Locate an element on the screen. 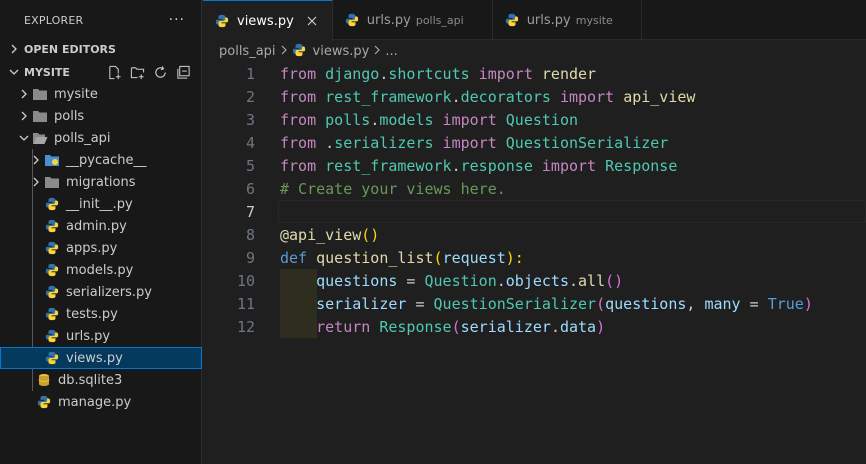 The image size is (866, 464). tree-file-init: __init__.py is located at coordinates (101, 204).